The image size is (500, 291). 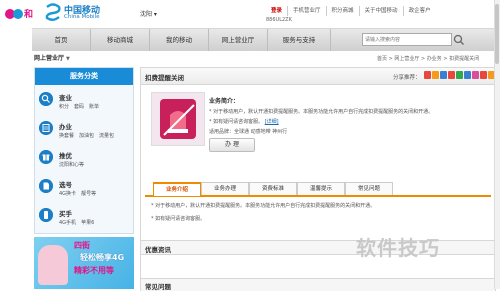 I want to click on sidebar-section-title: 查业, so click(x=65, y=98).